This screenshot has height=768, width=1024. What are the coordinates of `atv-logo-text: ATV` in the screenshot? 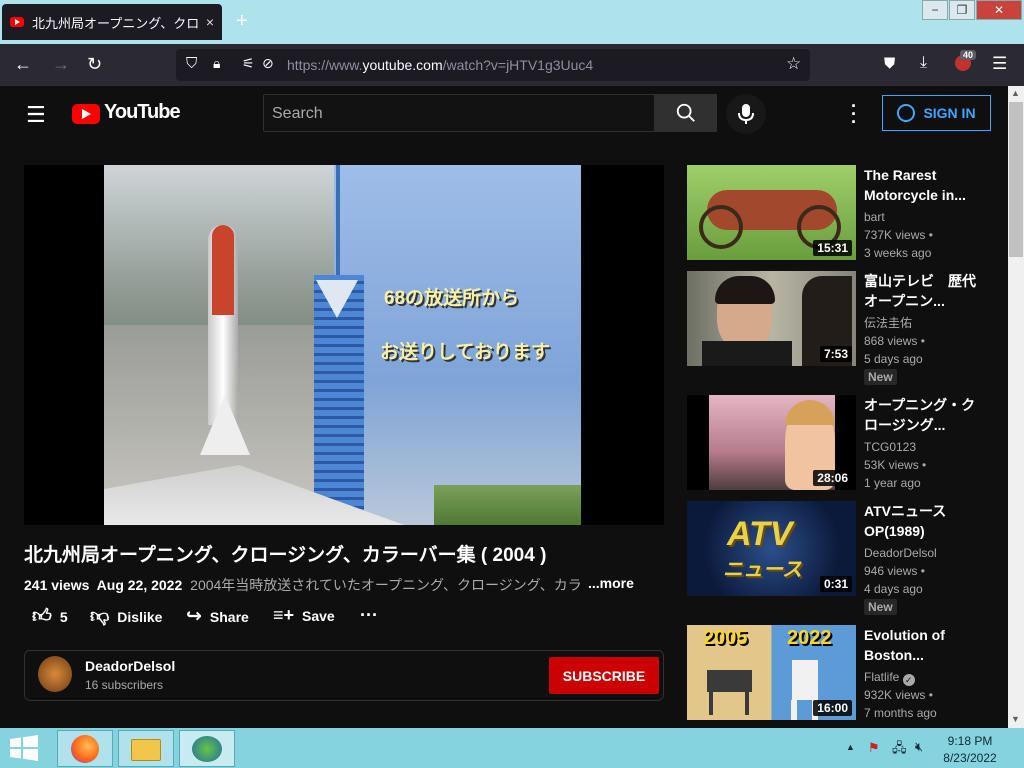 It's located at (760, 534).